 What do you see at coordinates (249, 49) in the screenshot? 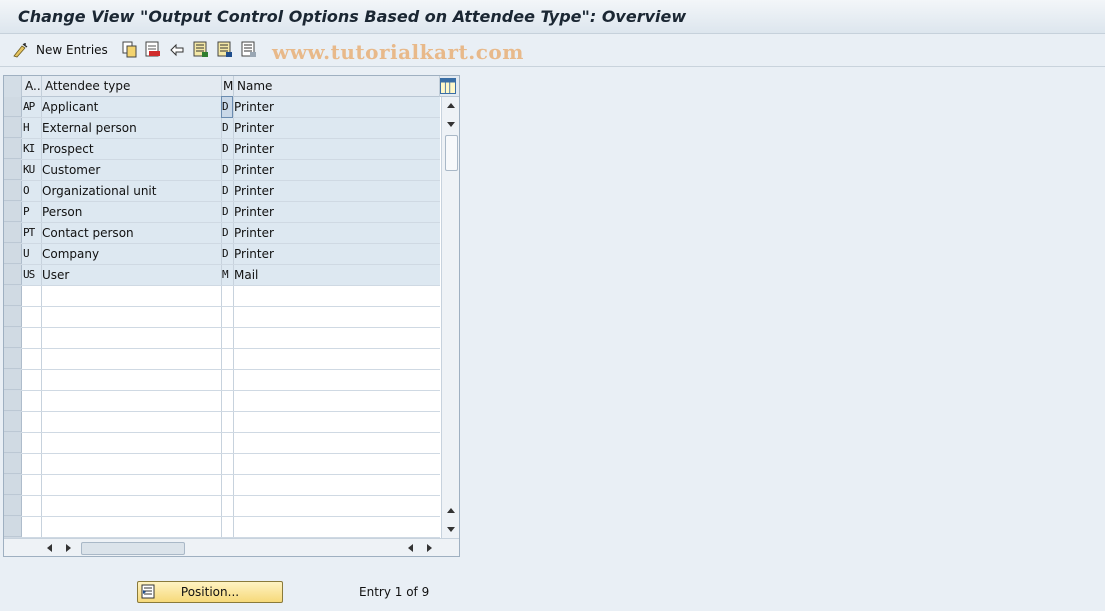
I see `deselect-all-icon` at bounding box center [249, 49].